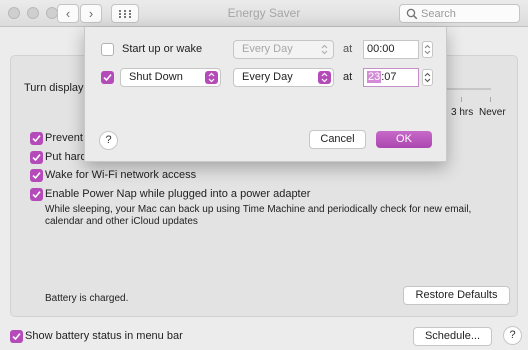  Describe the element at coordinates (456, 295) in the screenshot. I see `restore-defaults-button: Restore Defaults` at that location.